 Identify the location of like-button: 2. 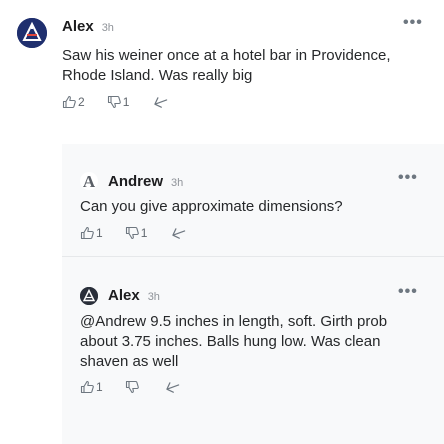
(73, 102).